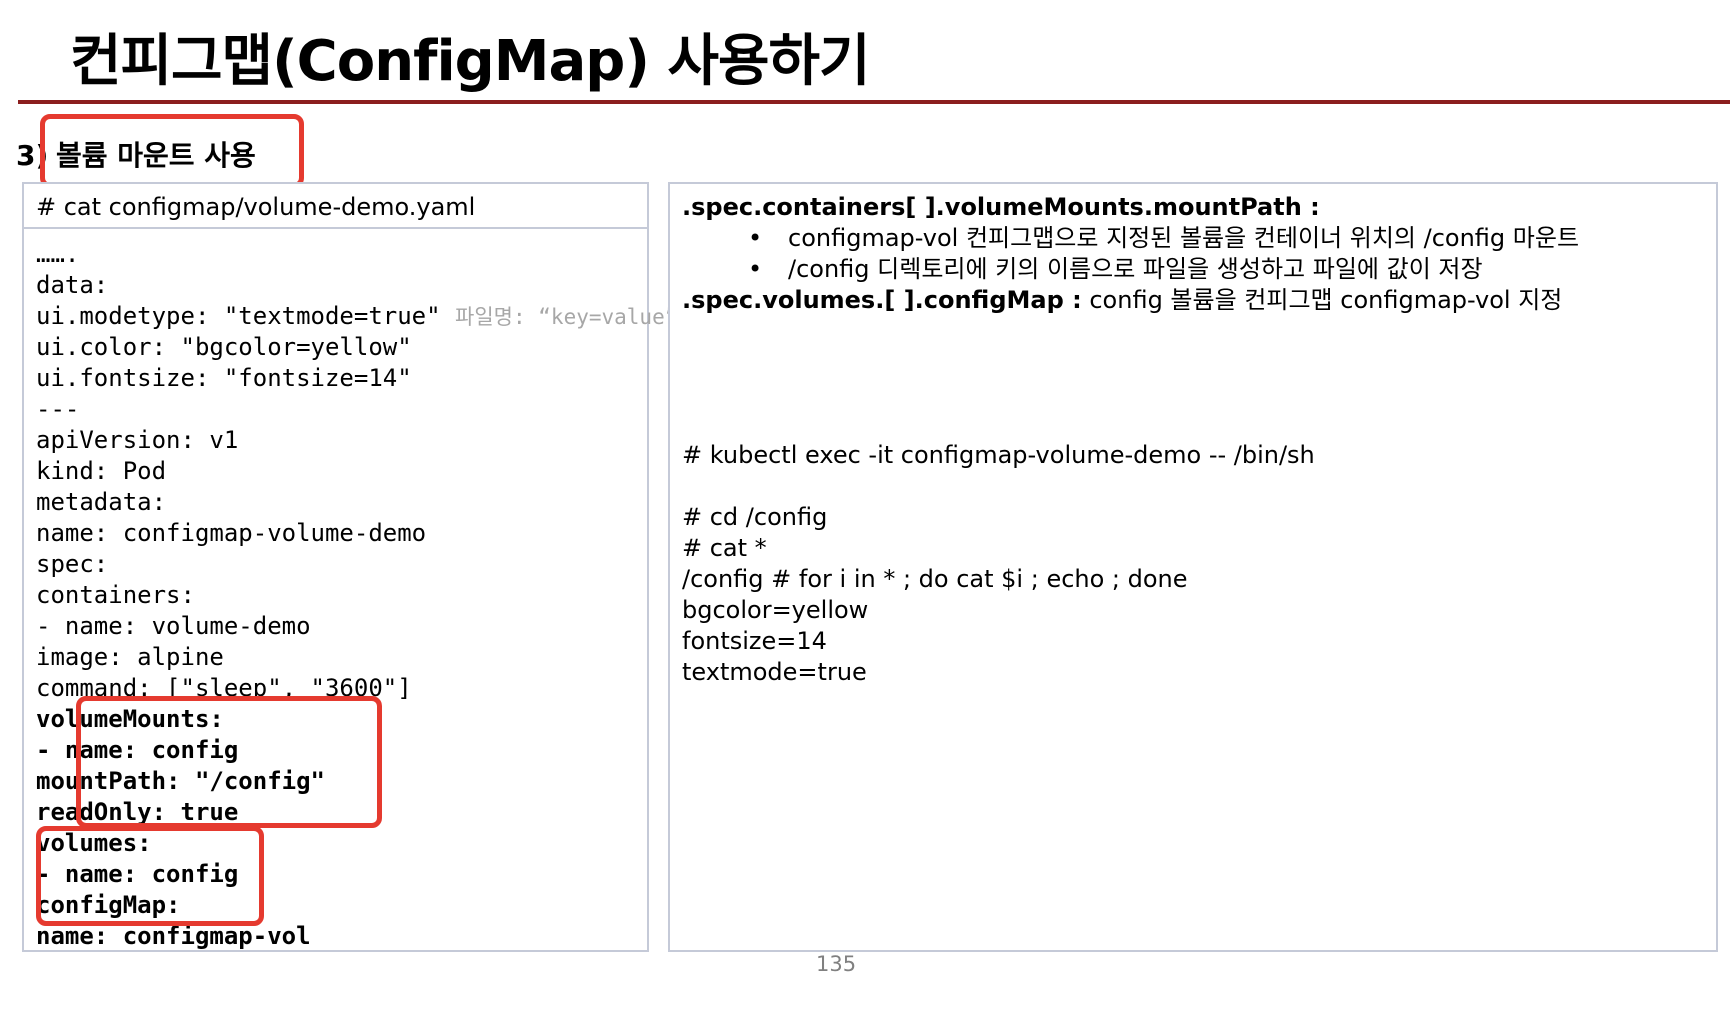 The height and width of the screenshot is (1012, 1736). What do you see at coordinates (470, 61) in the screenshot?
I see `slide-title: 컨피그맵(ConfigMap) 사용하기` at bounding box center [470, 61].